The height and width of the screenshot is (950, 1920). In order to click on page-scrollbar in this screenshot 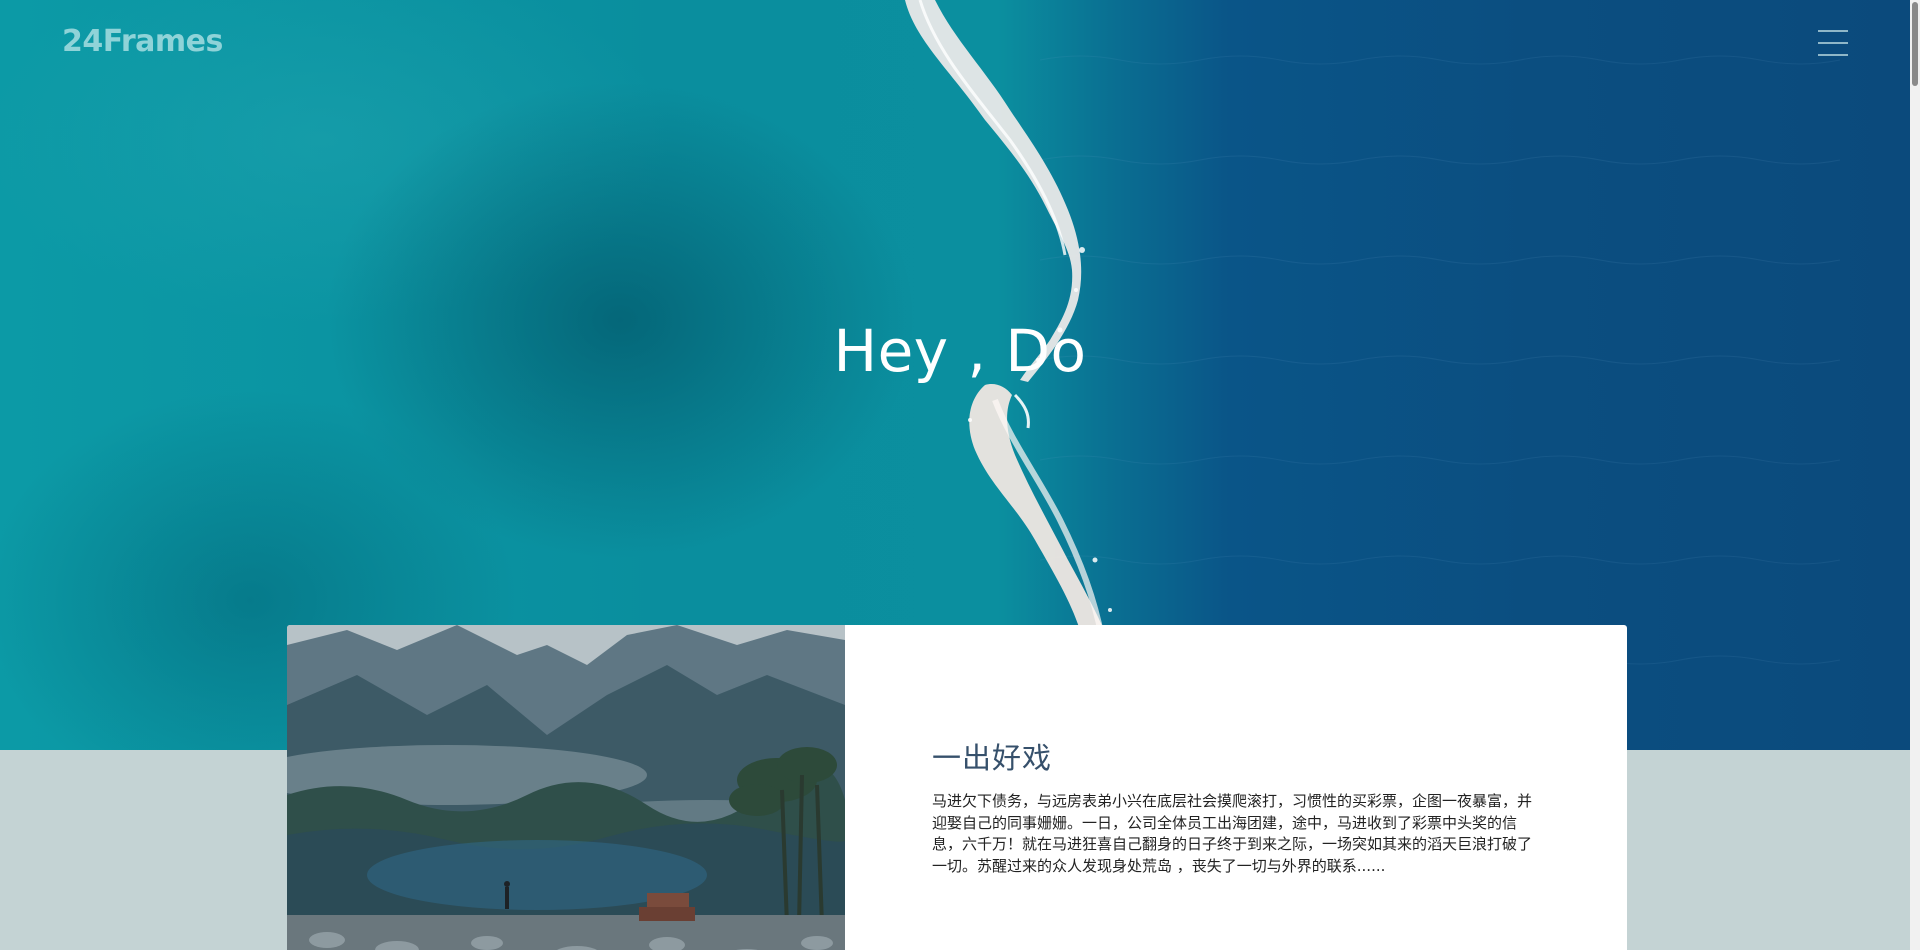, I will do `click(1915, 475)`.